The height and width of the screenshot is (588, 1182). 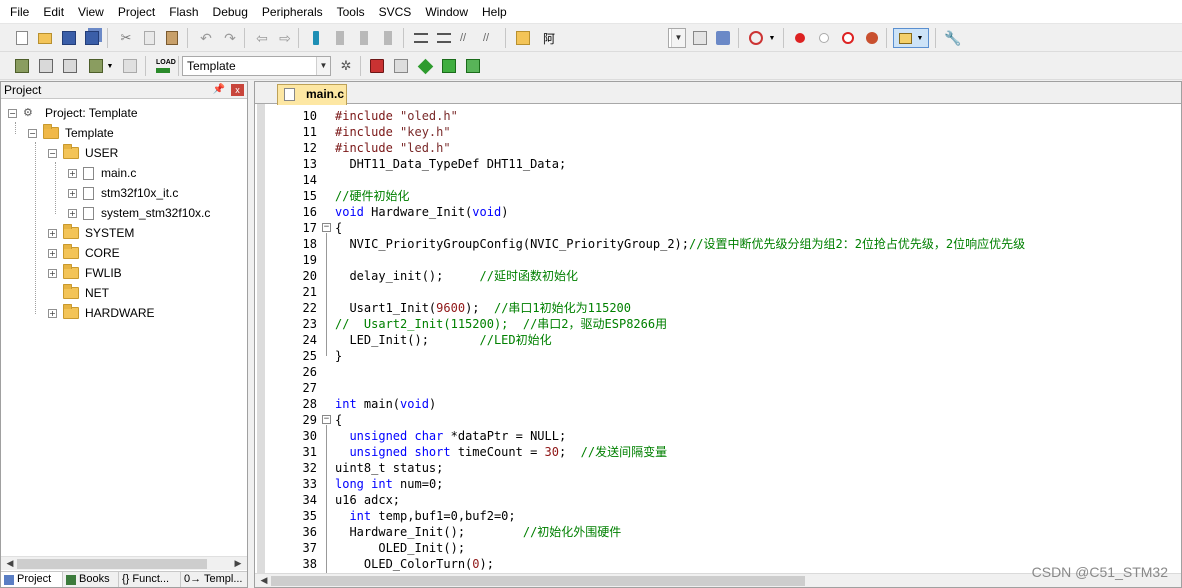 What do you see at coordinates (316, 38) in the screenshot?
I see `bookmark-icon` at bounding box center [316, 38].